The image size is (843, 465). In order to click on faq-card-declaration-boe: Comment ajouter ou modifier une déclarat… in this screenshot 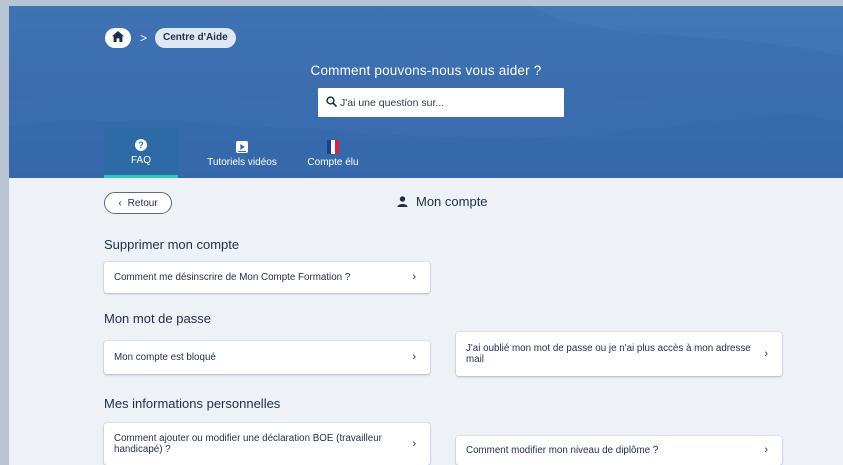, I will do `click(267, 444)`.